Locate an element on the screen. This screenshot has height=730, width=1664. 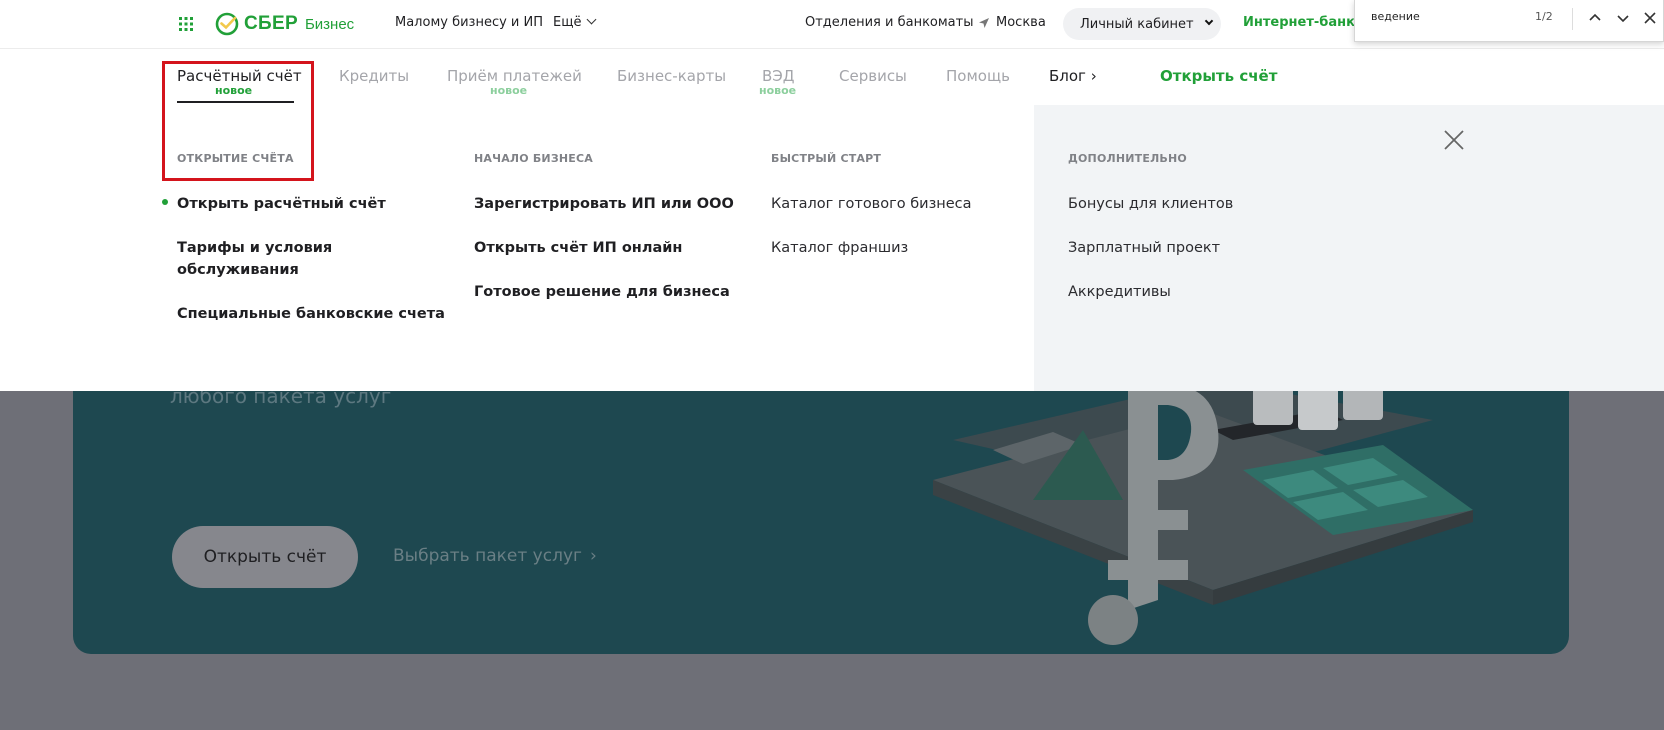
sber-business-logo: СБЕР Бизнес is located at coordinates (284, 24).